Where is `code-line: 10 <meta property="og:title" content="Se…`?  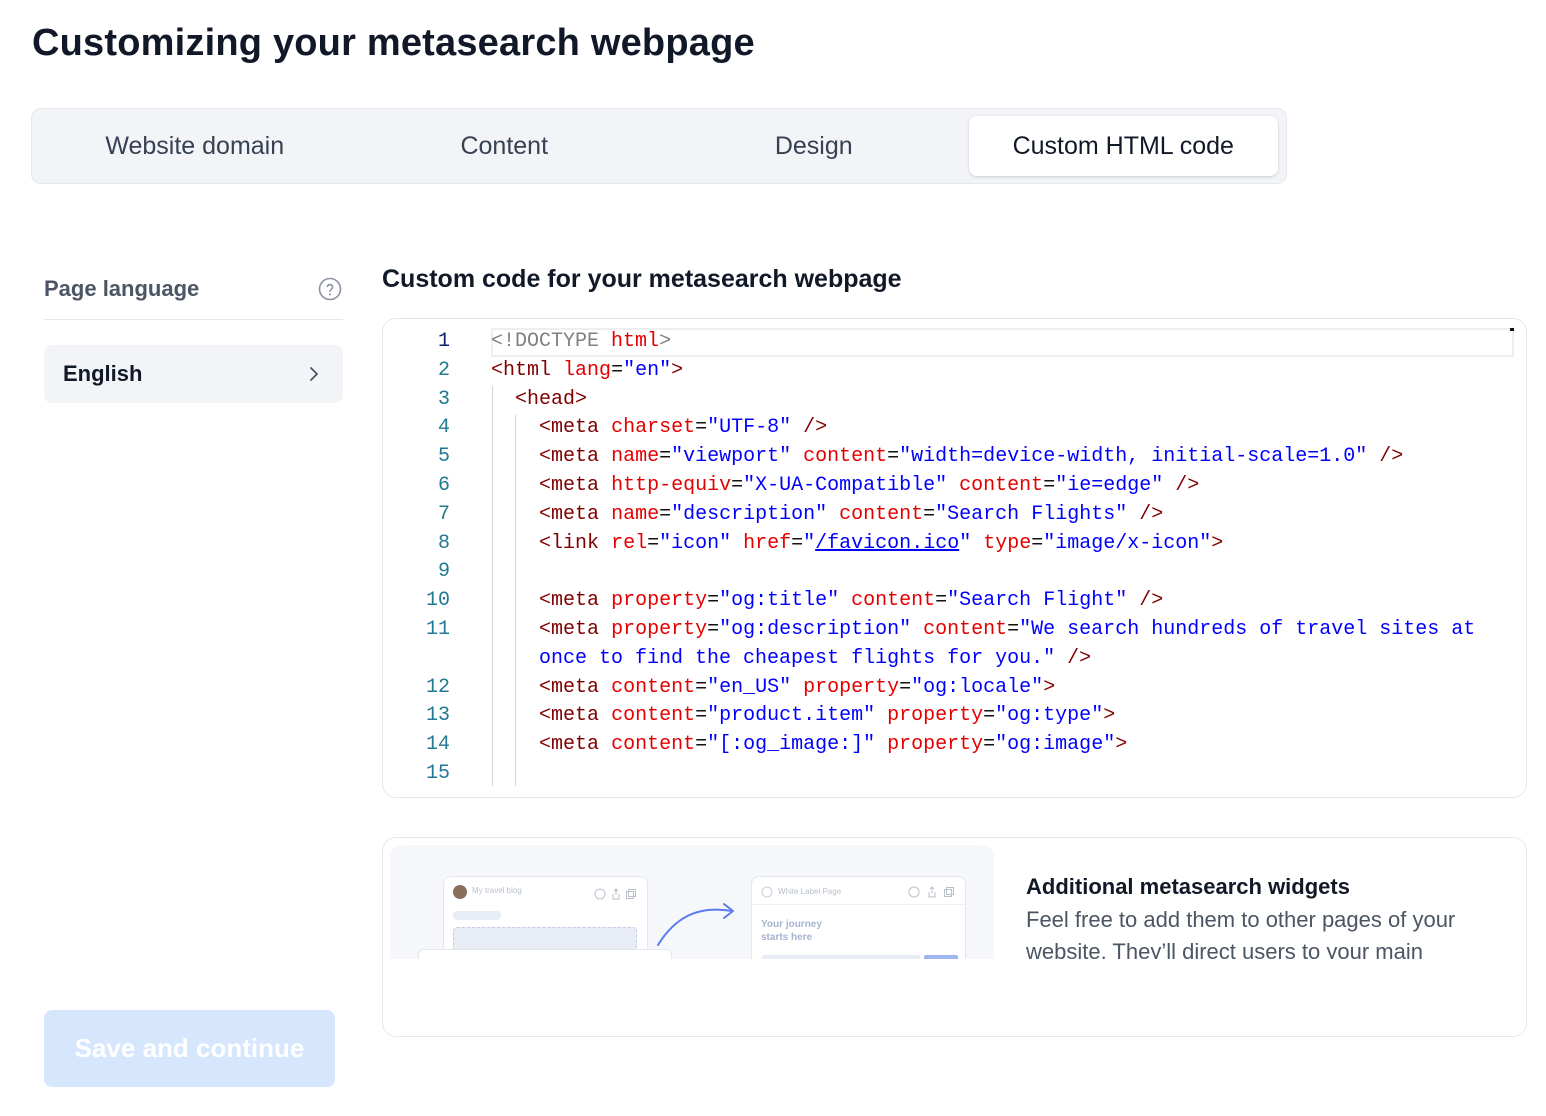 code-line: 10 <meta property="og:title" content="Se… is located at coordinates (954, 601).